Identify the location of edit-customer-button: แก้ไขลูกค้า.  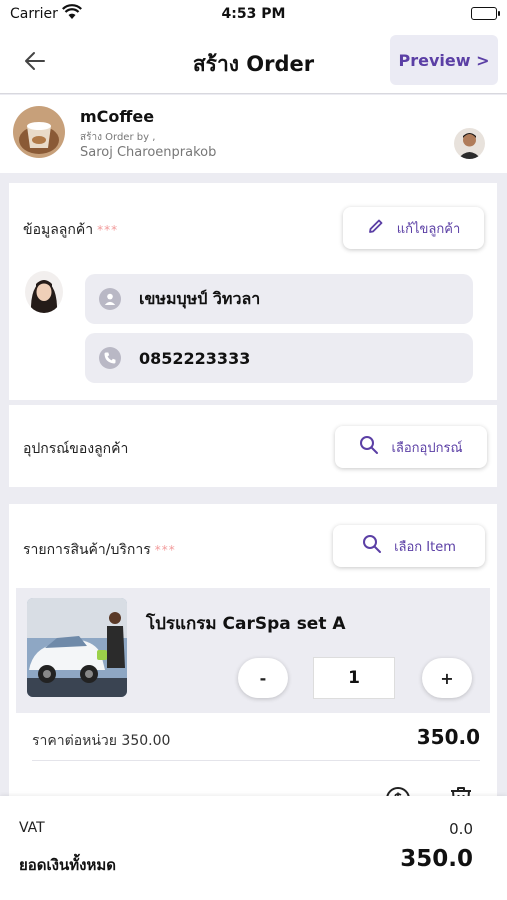
(413, 228).